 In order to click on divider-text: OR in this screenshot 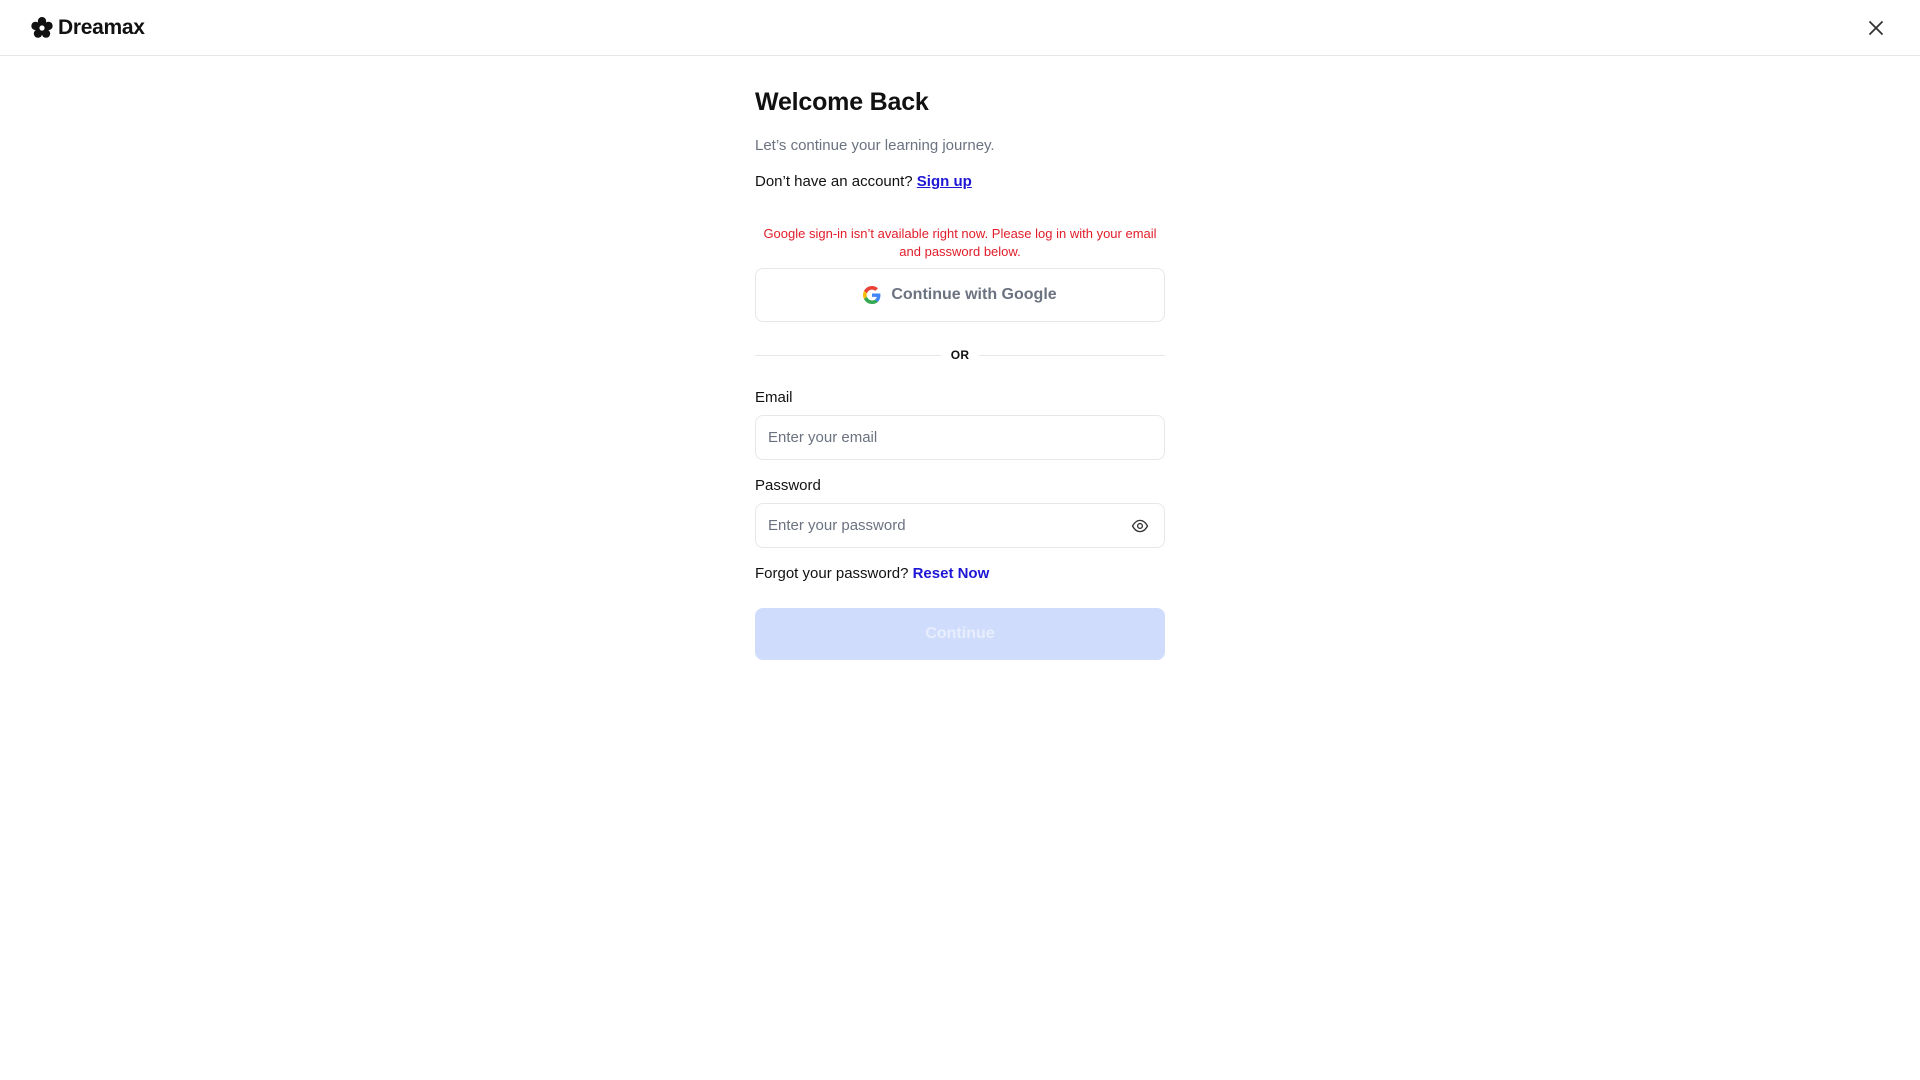, I will do `click(960, 355)`.